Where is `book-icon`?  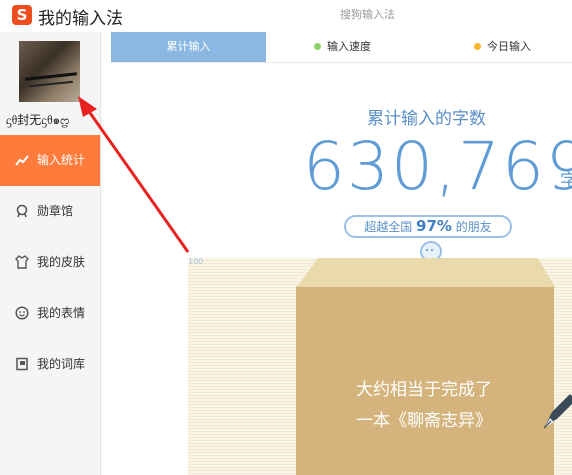 book-icon is located at coordinates (22, 364).